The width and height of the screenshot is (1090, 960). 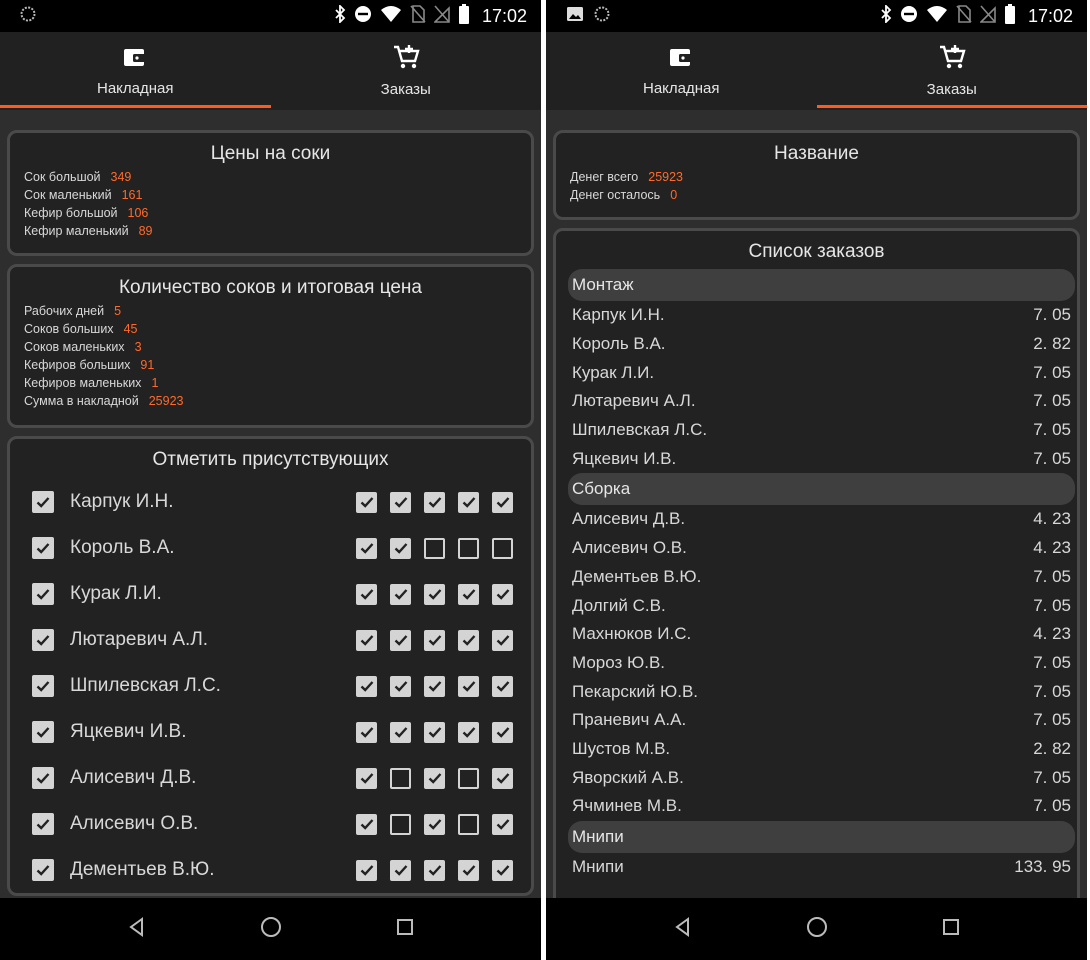 I want to click on order-row: Пекарский Ю.В. 7. 05, so click(x=816, y=691).